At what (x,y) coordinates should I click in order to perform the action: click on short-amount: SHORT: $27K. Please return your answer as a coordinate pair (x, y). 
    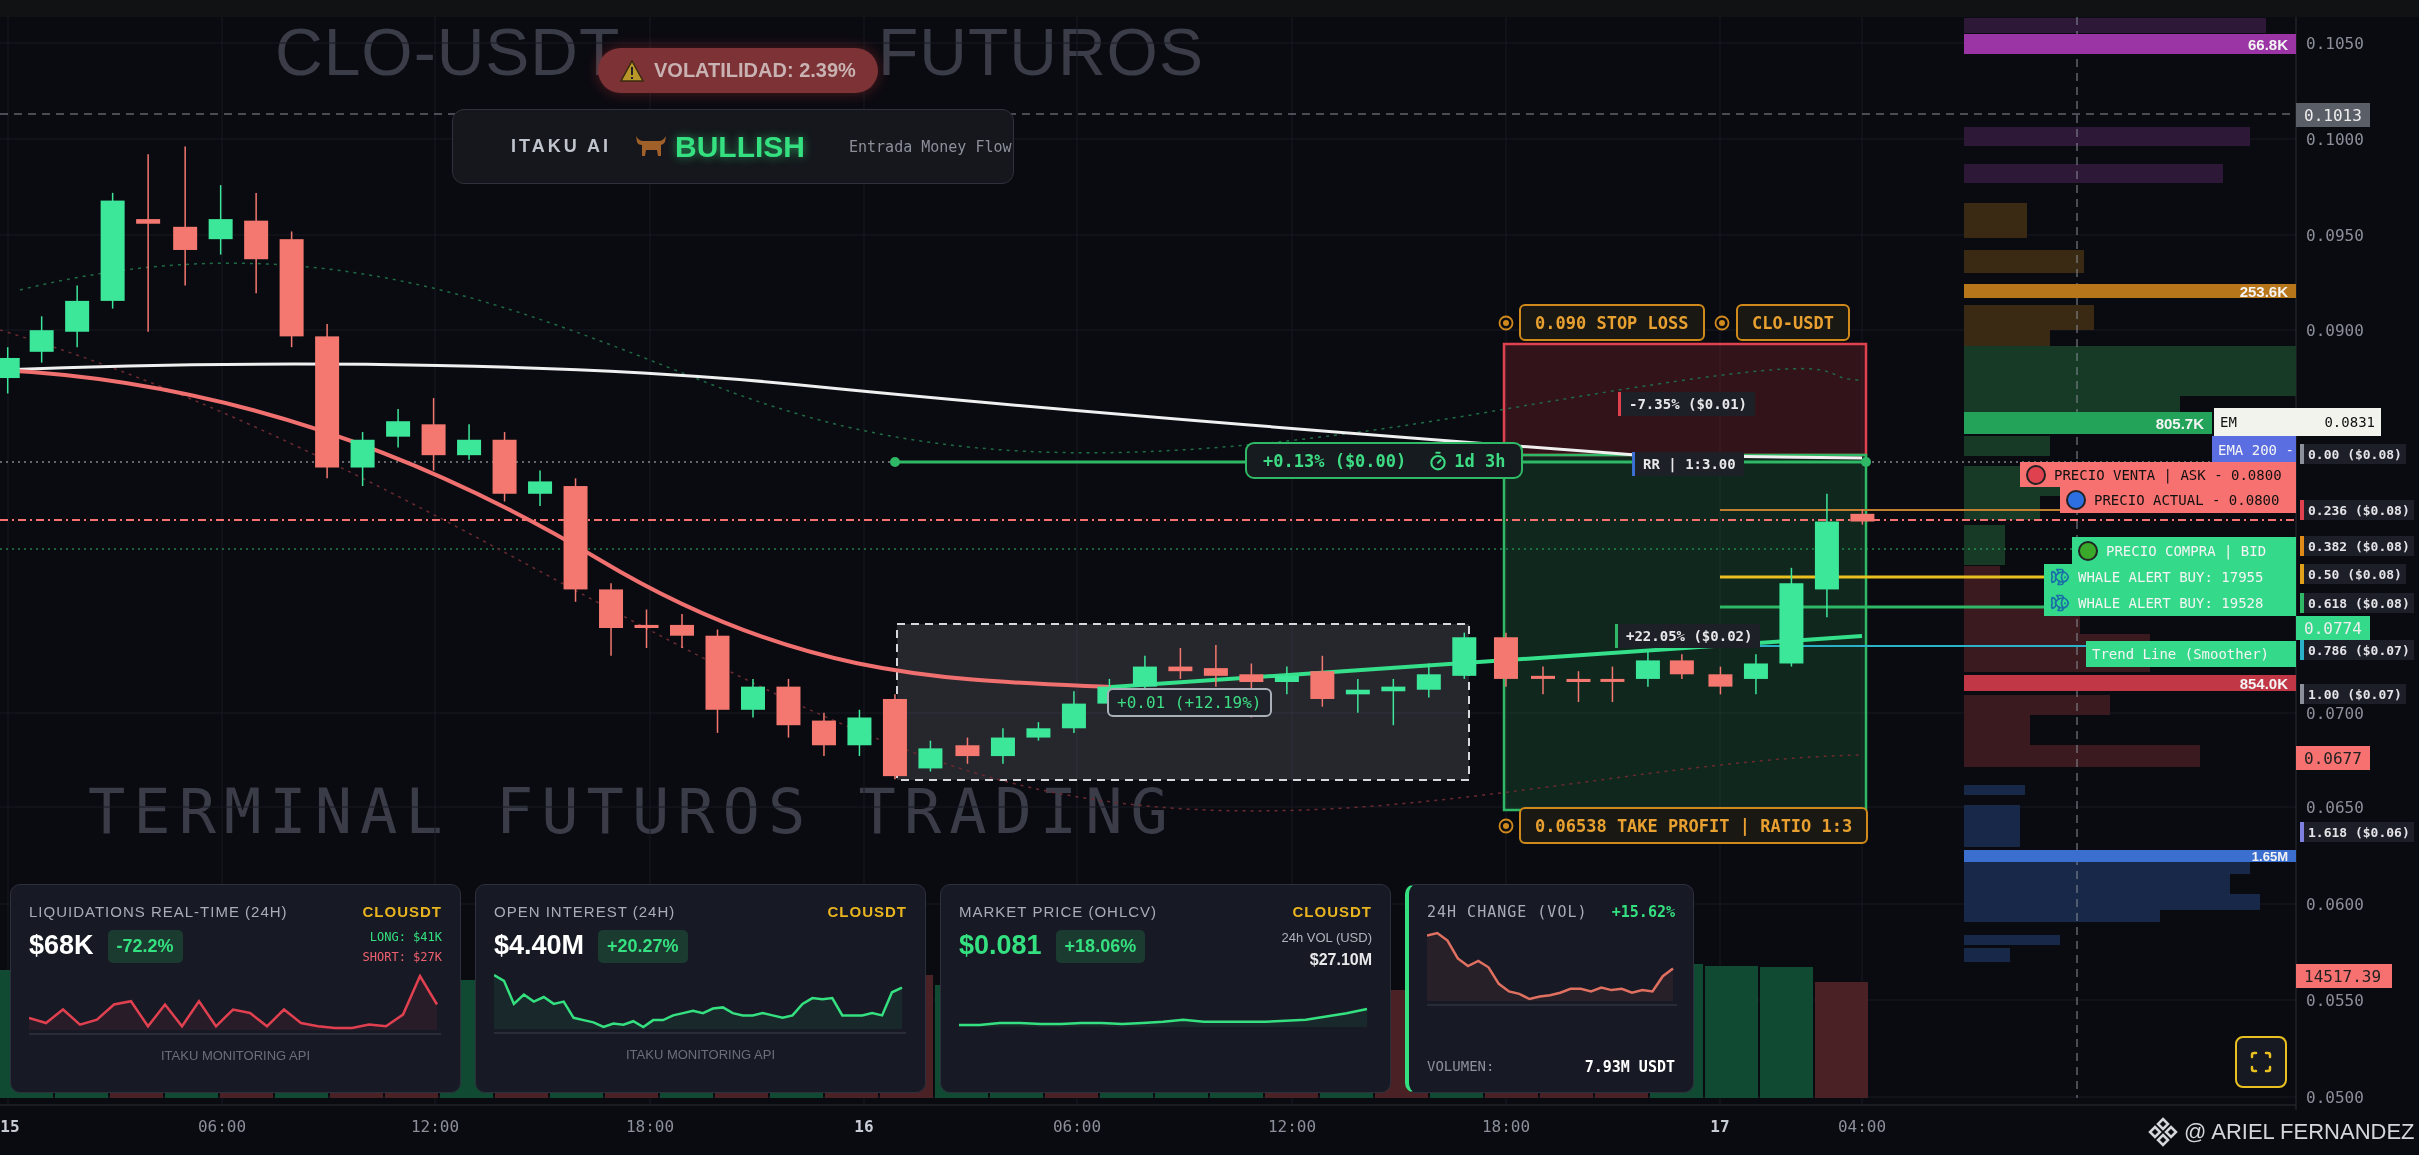
    Looking at the image, I should click on (402, 957).